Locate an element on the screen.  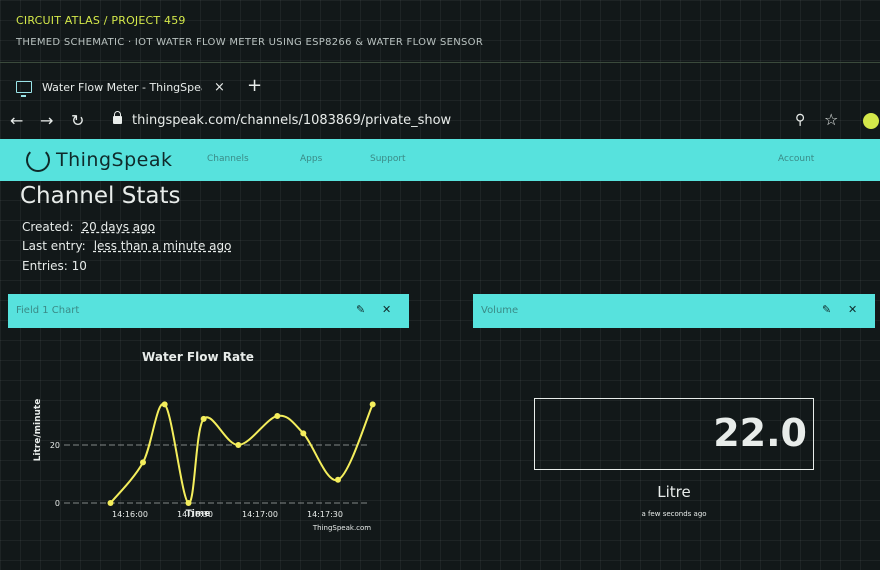
volume-display: 22.0 is located at coordinates (674, 434).